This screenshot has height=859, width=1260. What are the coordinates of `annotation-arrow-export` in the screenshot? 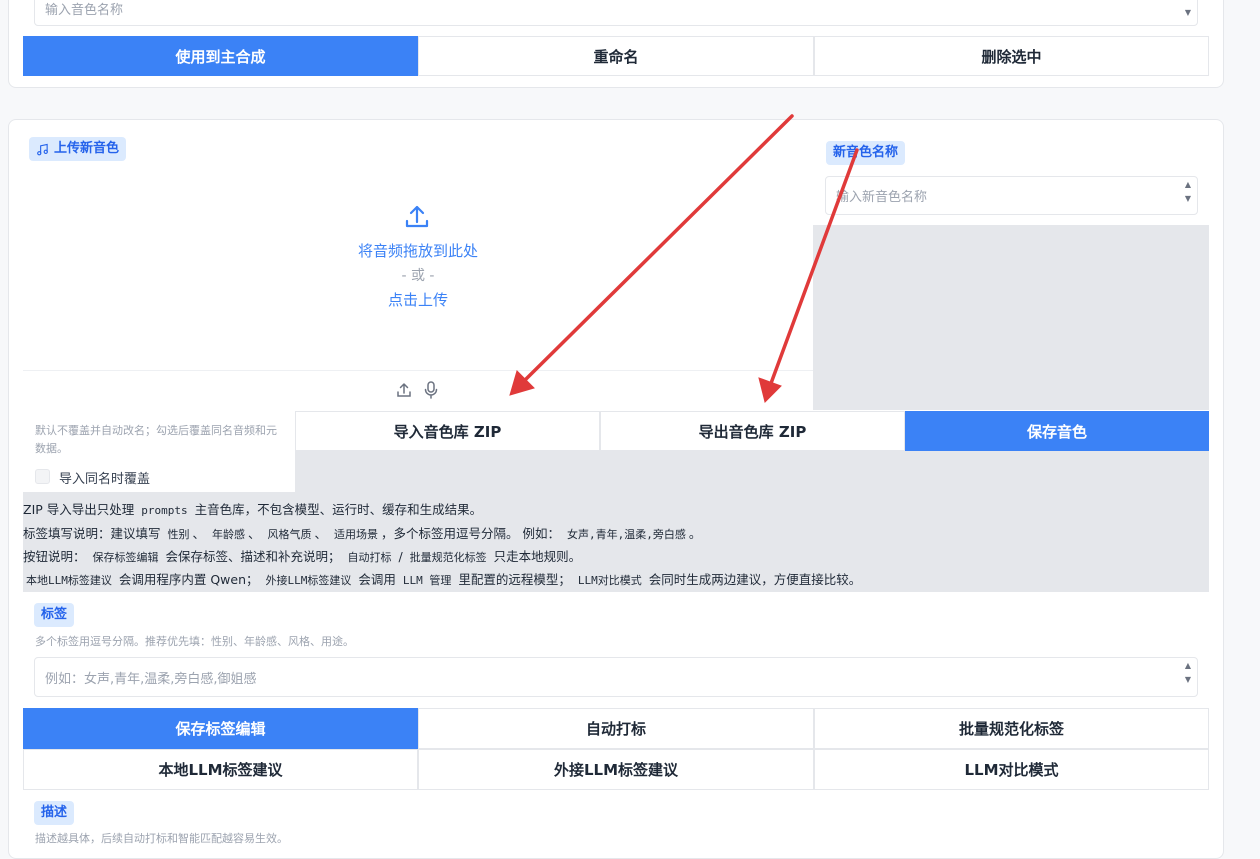 It's located at (808, 275).